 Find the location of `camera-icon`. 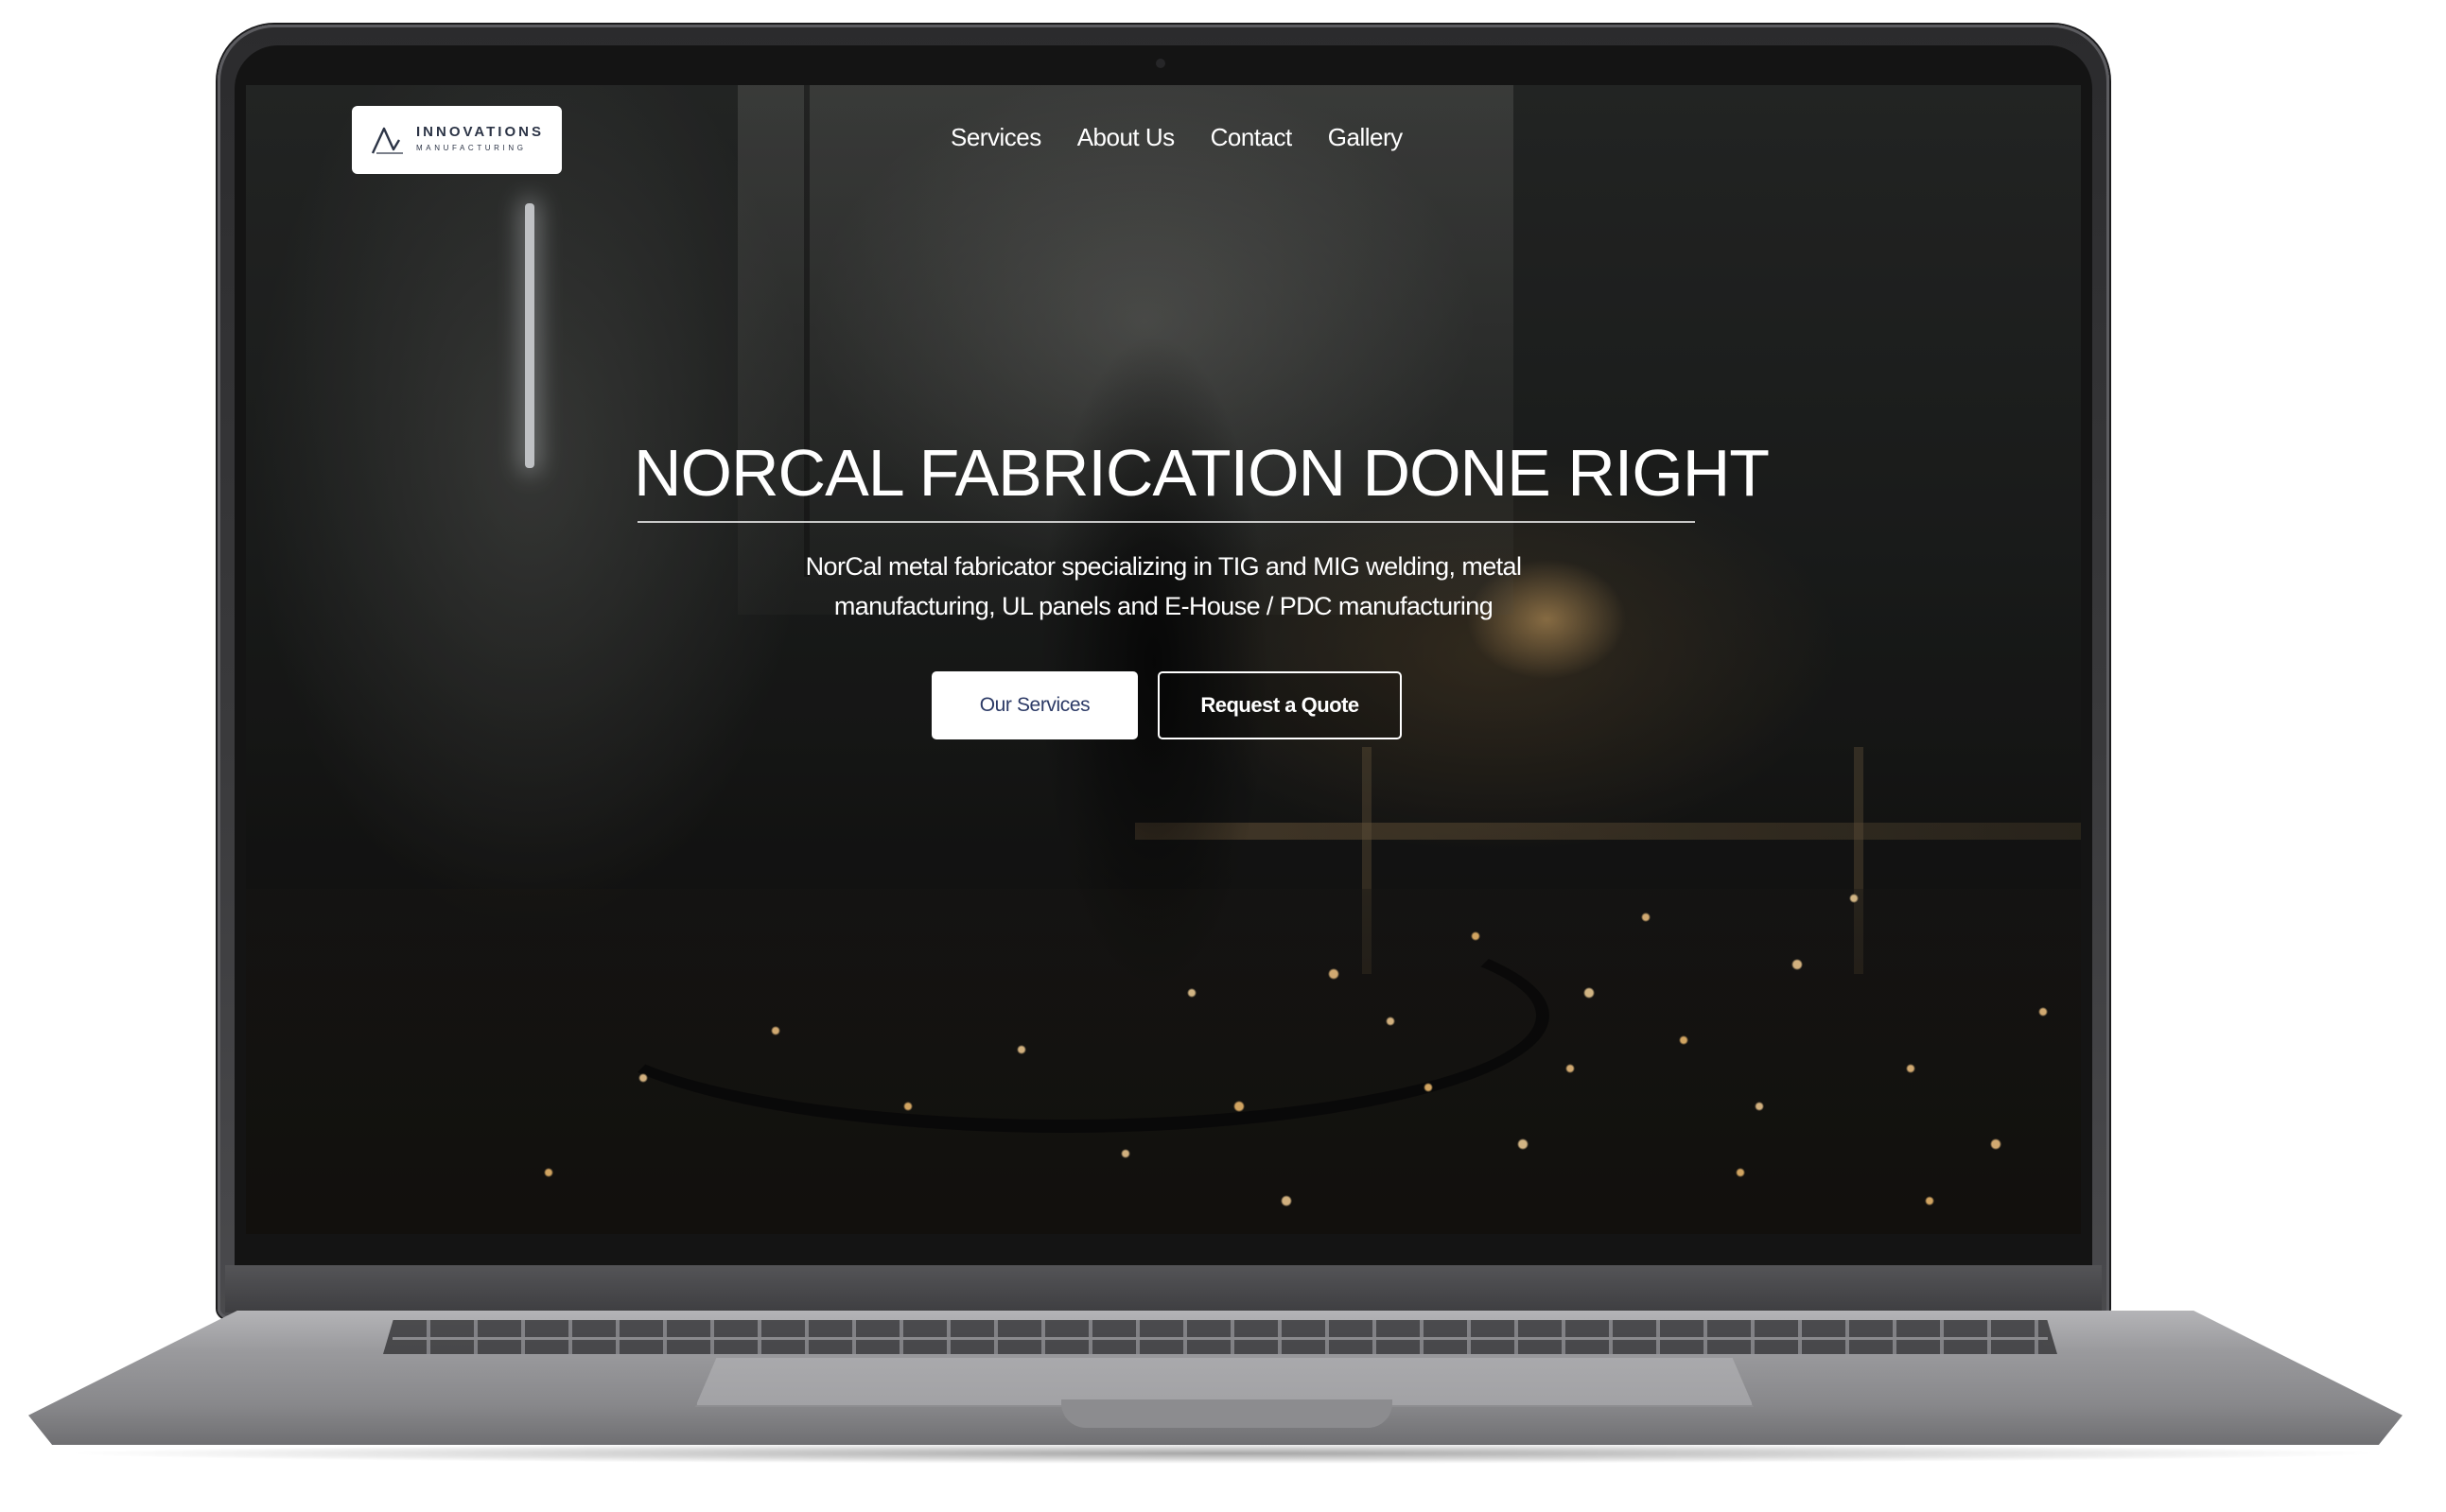

camera-icon is located at coordinates (1160, 64).